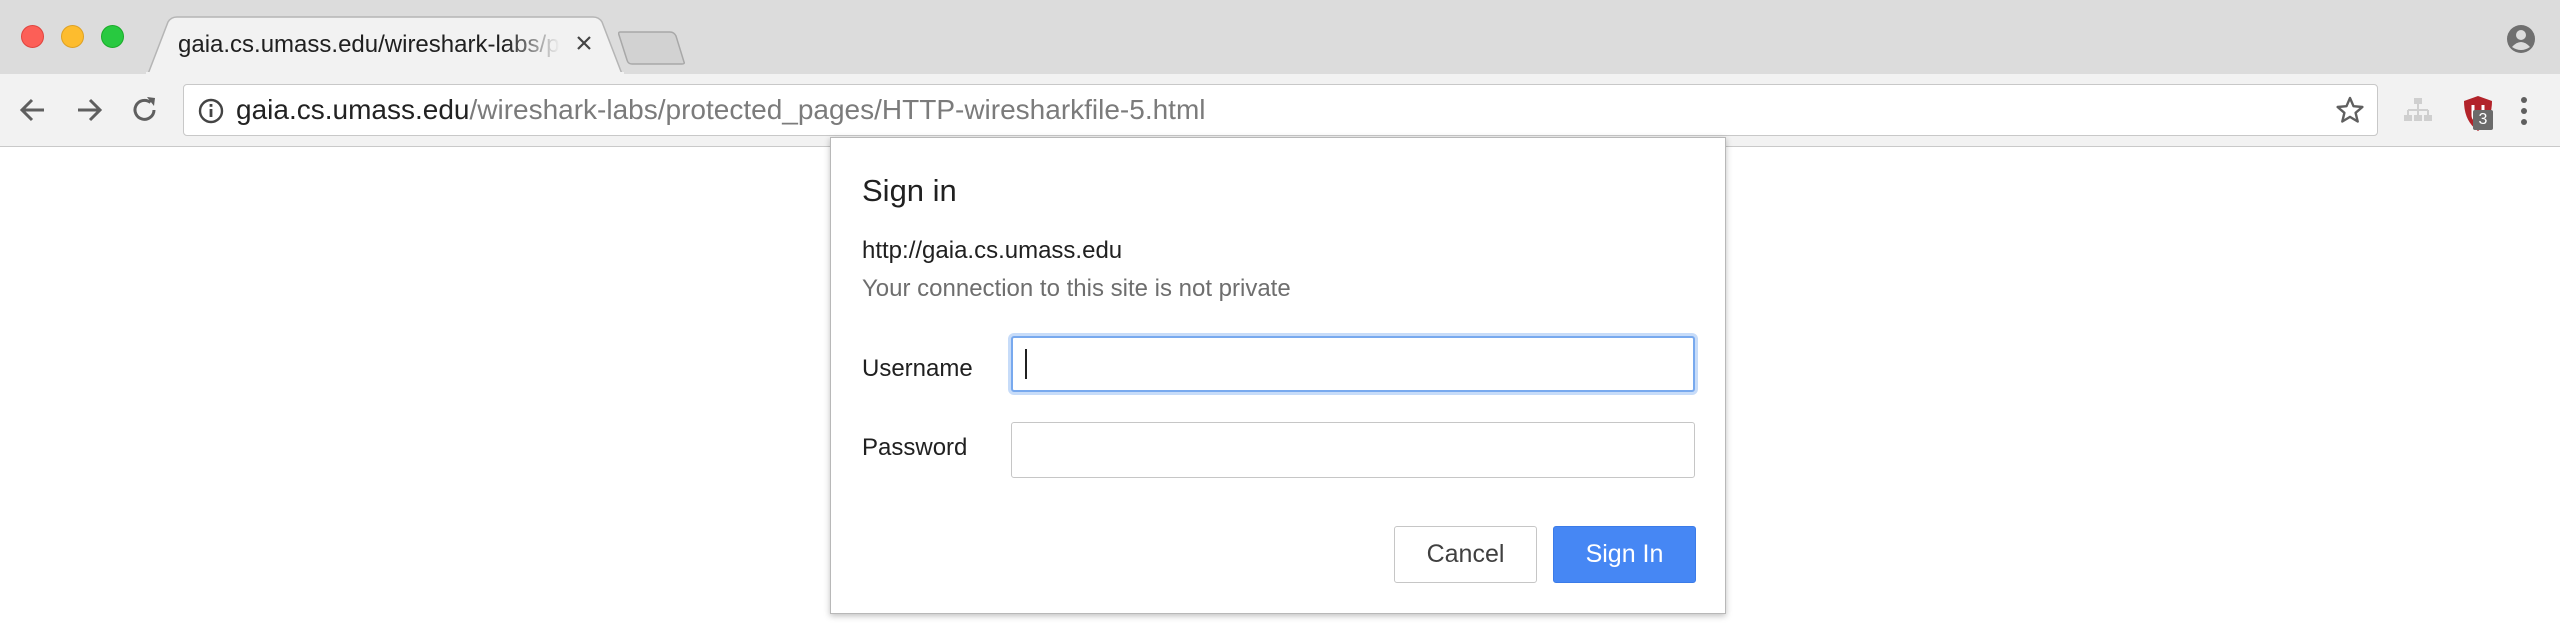 Image resolution: width=2560 pixels, height=634 pixels. I want to click on ublock-badge: 3, so click(2483, 120).